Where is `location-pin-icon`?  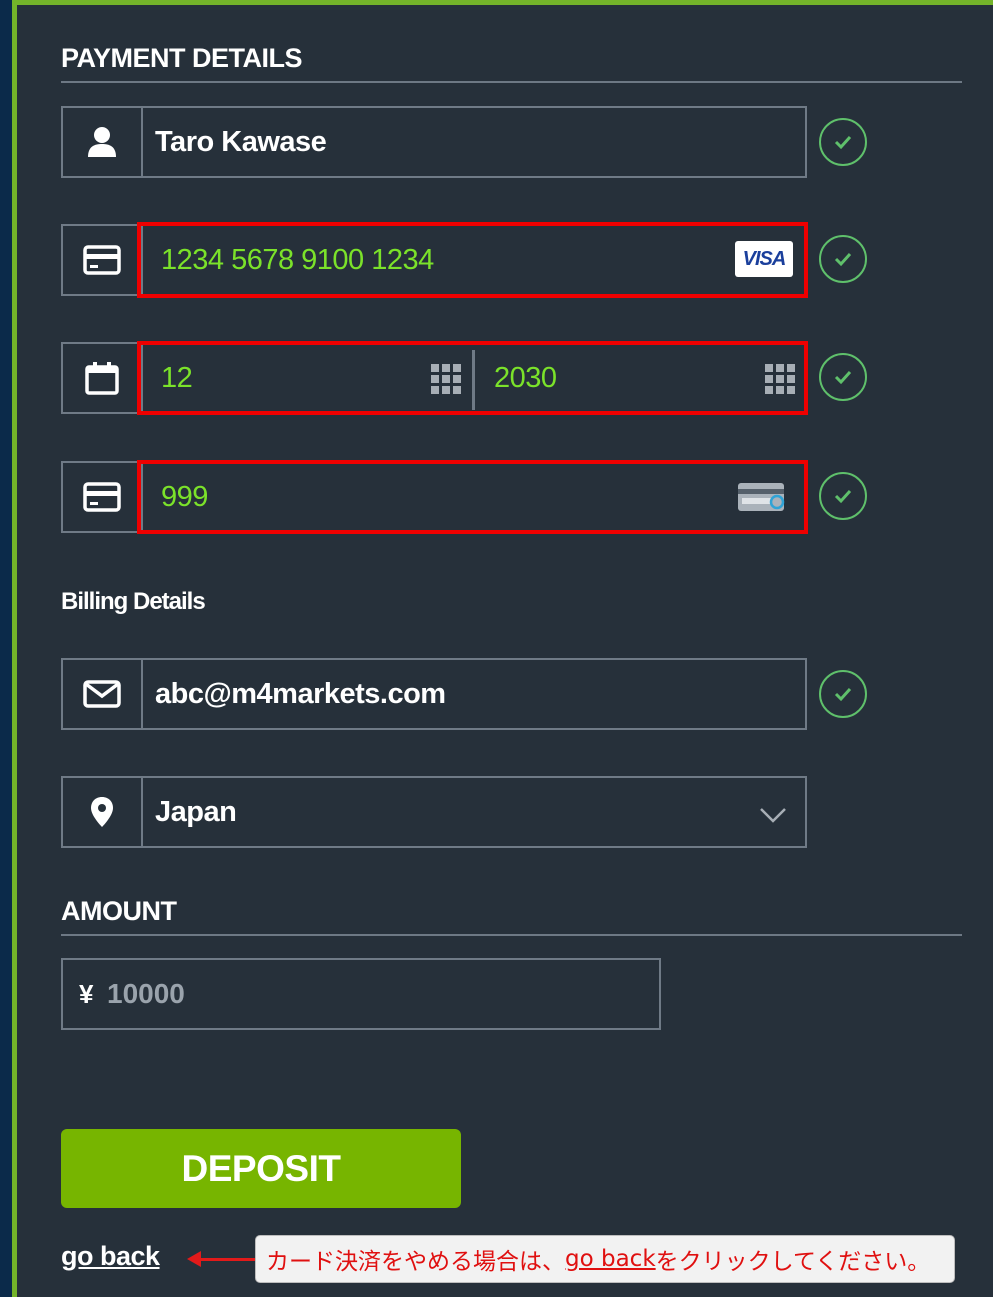 location-pin-icon is located at coordinates (102, 812).